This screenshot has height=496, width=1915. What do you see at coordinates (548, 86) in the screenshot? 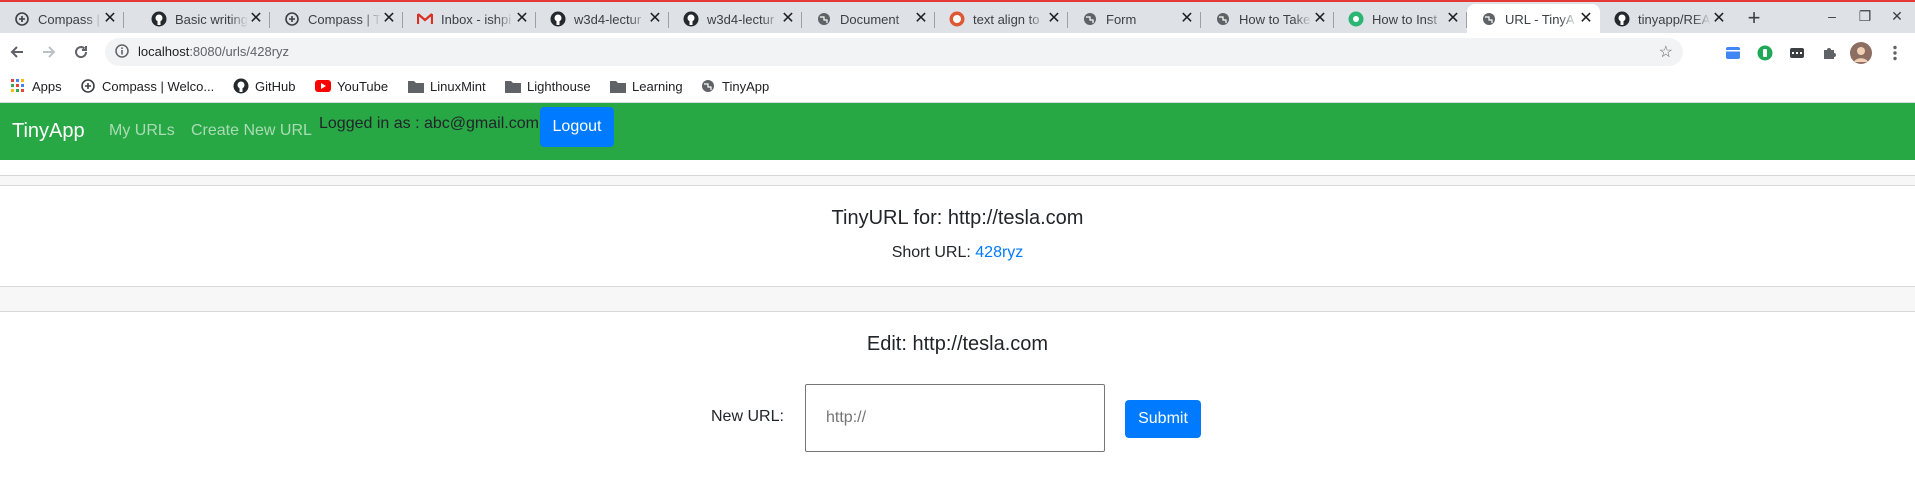
I see `bookmark-lighthouse: Lighthouse` at bounding box center [548, 86].